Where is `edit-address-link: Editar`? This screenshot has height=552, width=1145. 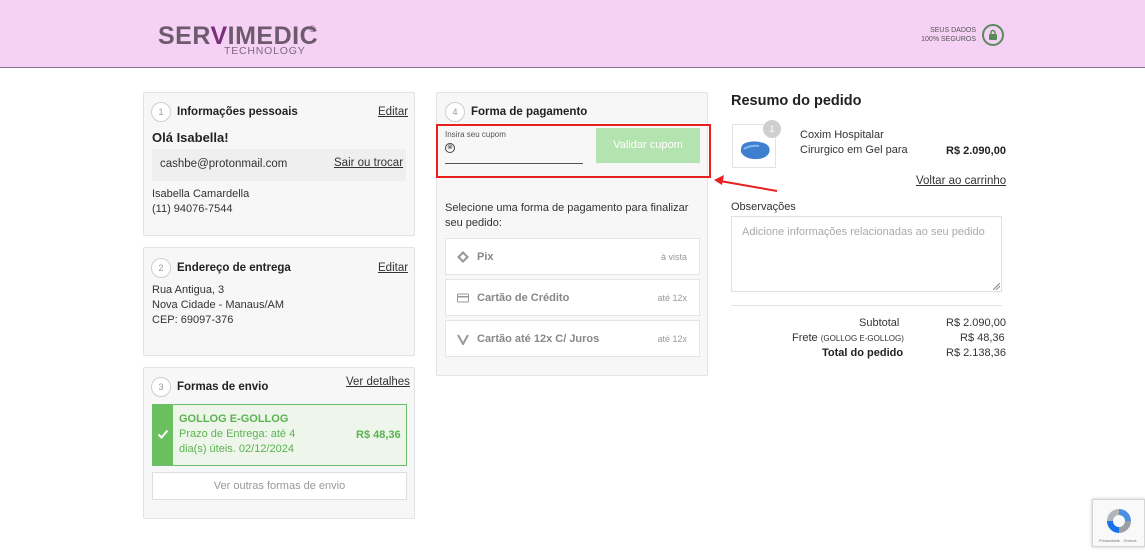 edit-address-link: Editar is located at coordinates (393, 268).